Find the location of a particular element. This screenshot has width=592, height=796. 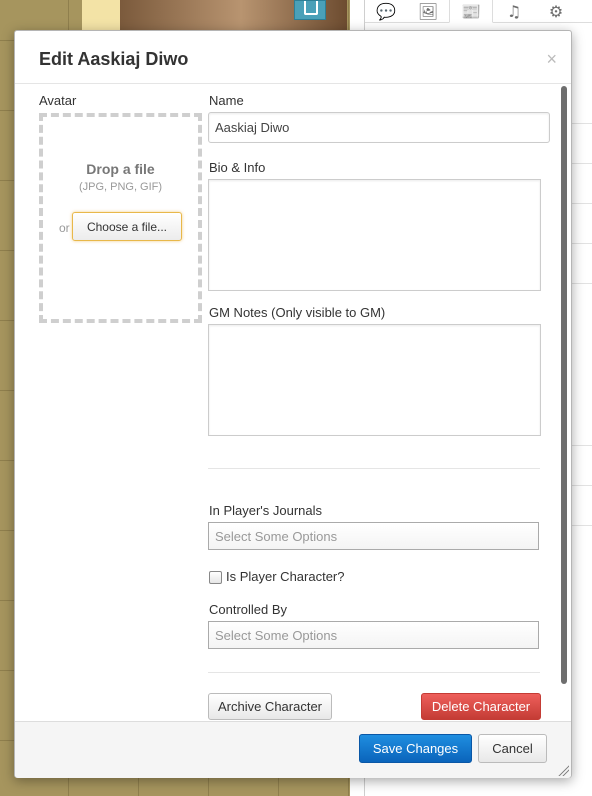

controlled-by-label: Controlled By is located at coordinates (248, 609).